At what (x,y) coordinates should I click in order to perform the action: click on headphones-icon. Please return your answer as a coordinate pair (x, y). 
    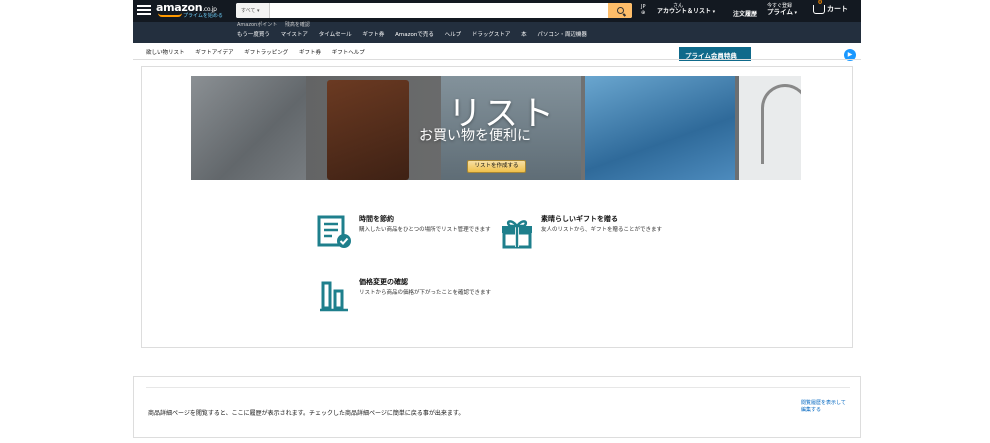
    Looking at the image, I should click on (781, 124).